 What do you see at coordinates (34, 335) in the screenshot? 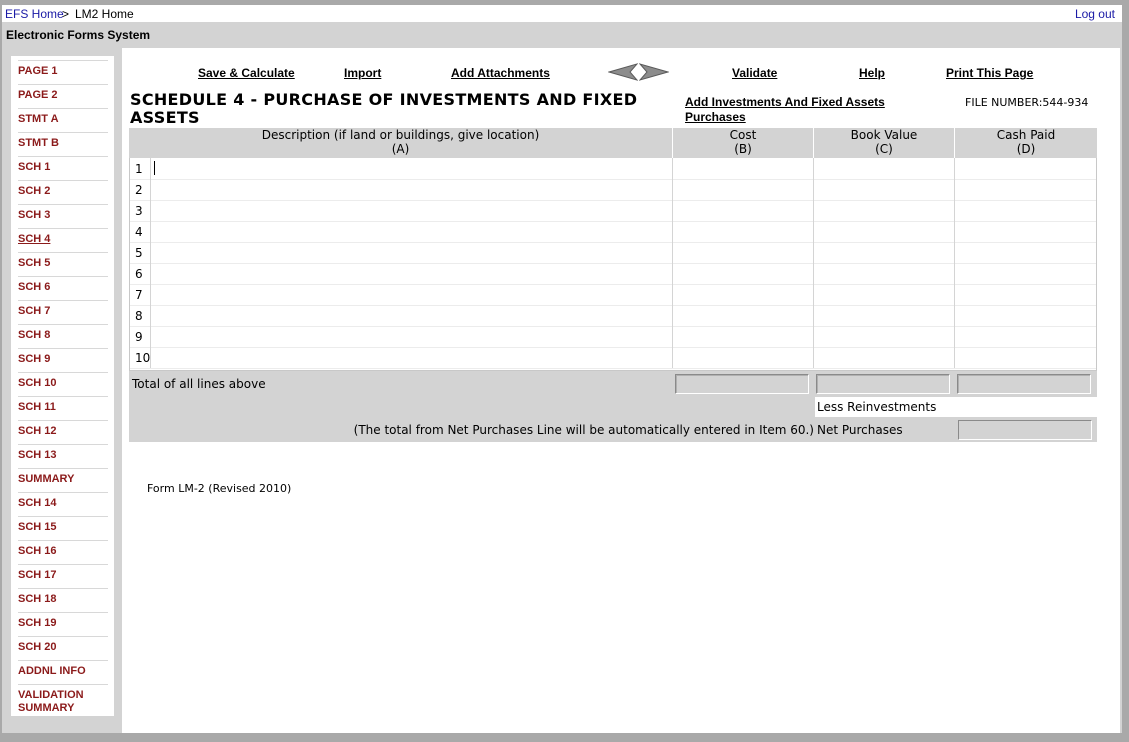
I see `sidebar-item-label: SCH 8` at bounding box center [34, 335].